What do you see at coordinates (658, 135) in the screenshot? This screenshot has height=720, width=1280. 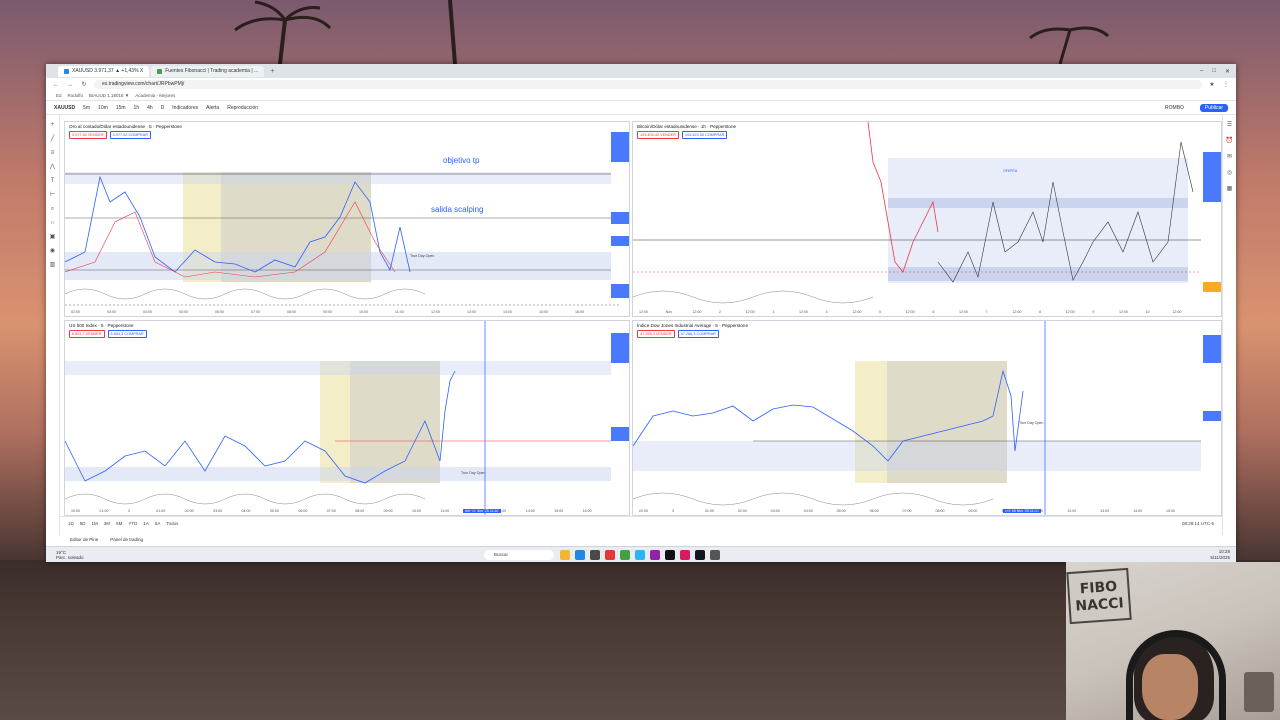 I see `sell-button: 103.405,40 VENDER` at bounding box center [658, 135].